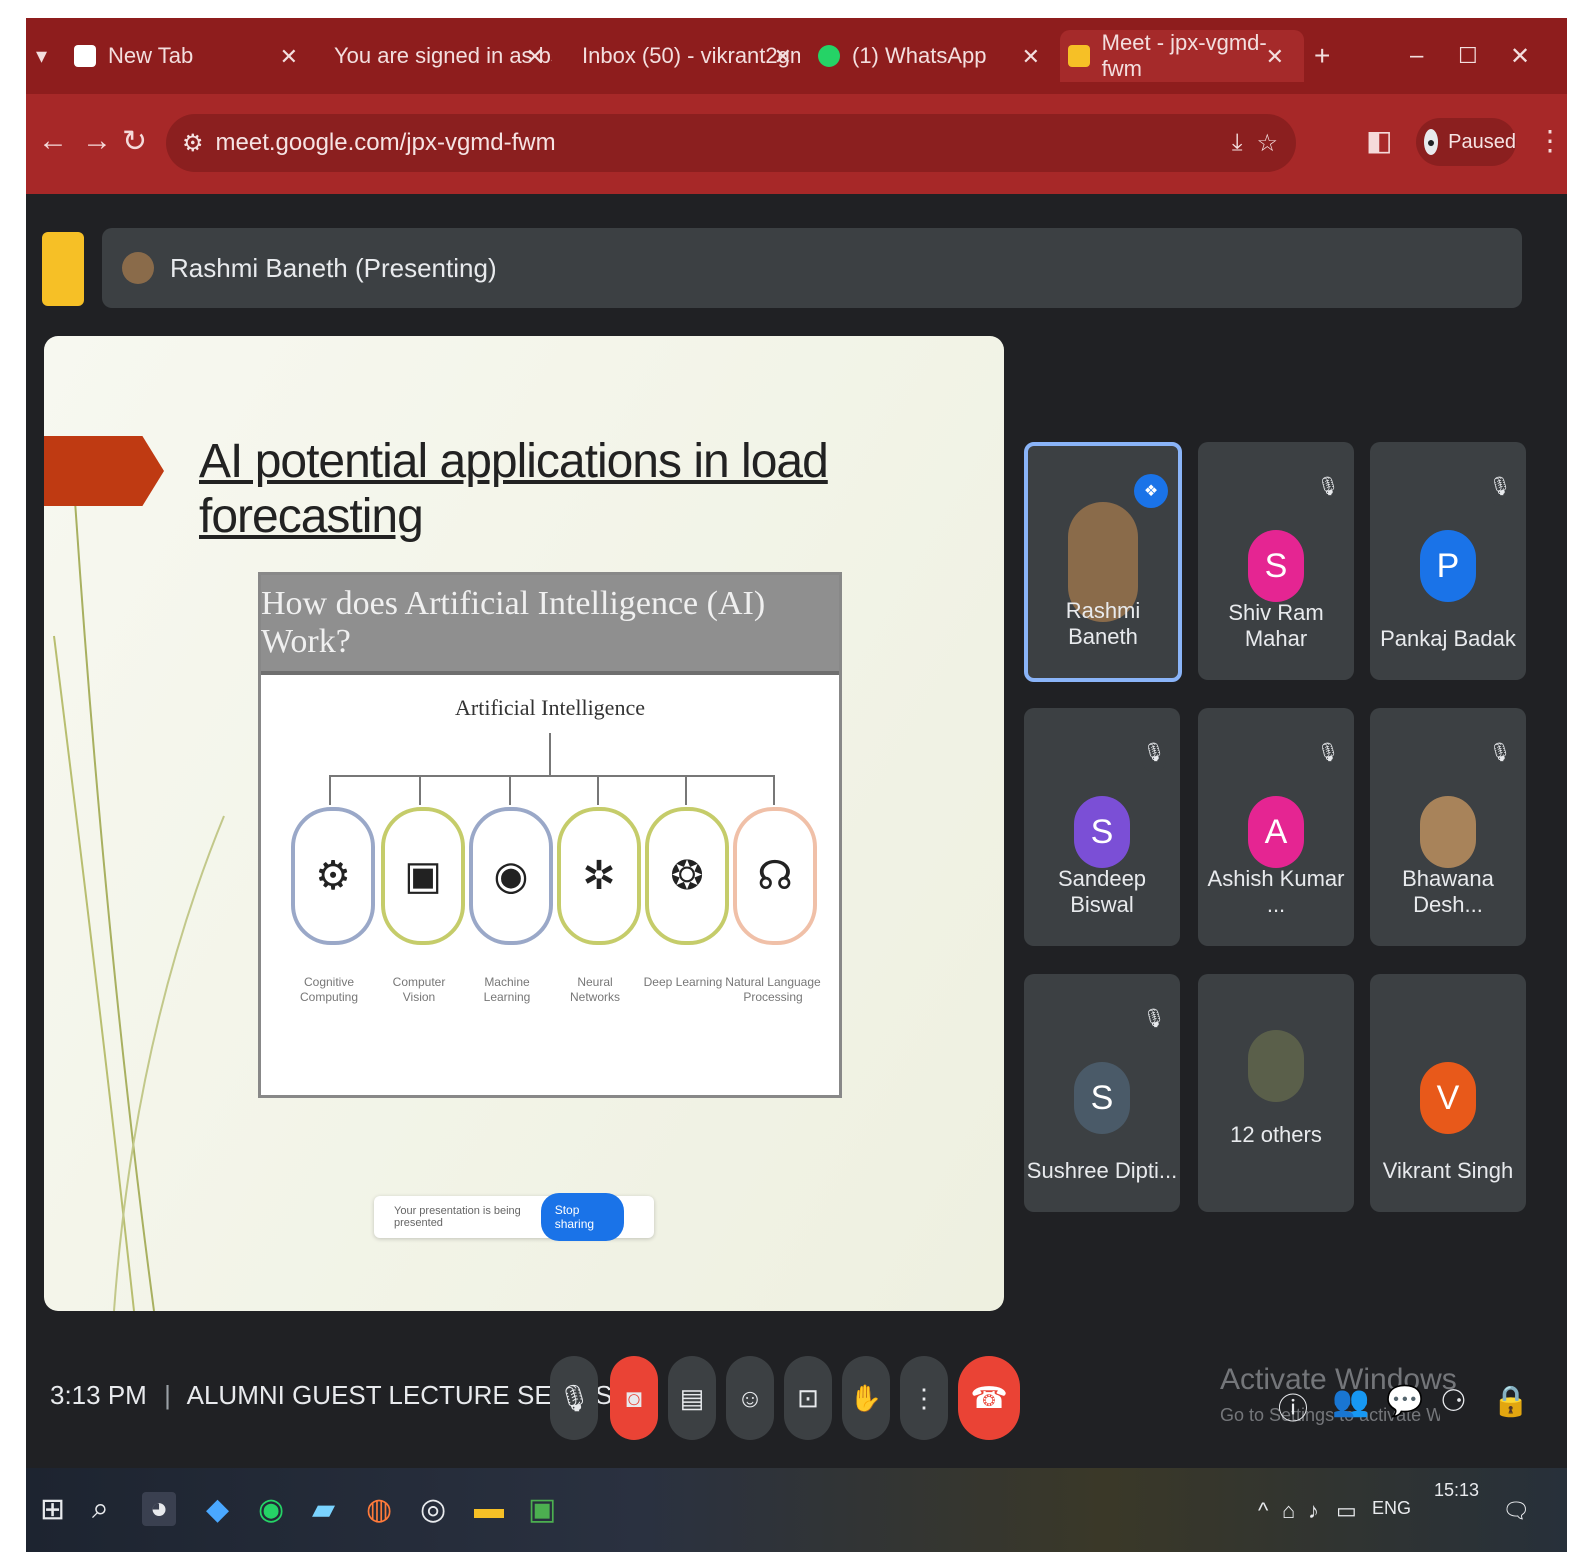  Describe the element at coordinates (1456, 1490) in the screenshot. I see `taskbar-clock: 15:13` at that location.